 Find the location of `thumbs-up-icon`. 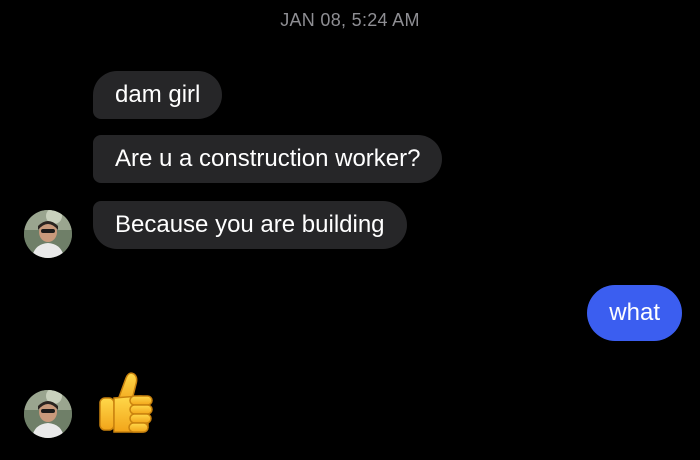

thumbs-up-icon is located at coordinates (128, 402).